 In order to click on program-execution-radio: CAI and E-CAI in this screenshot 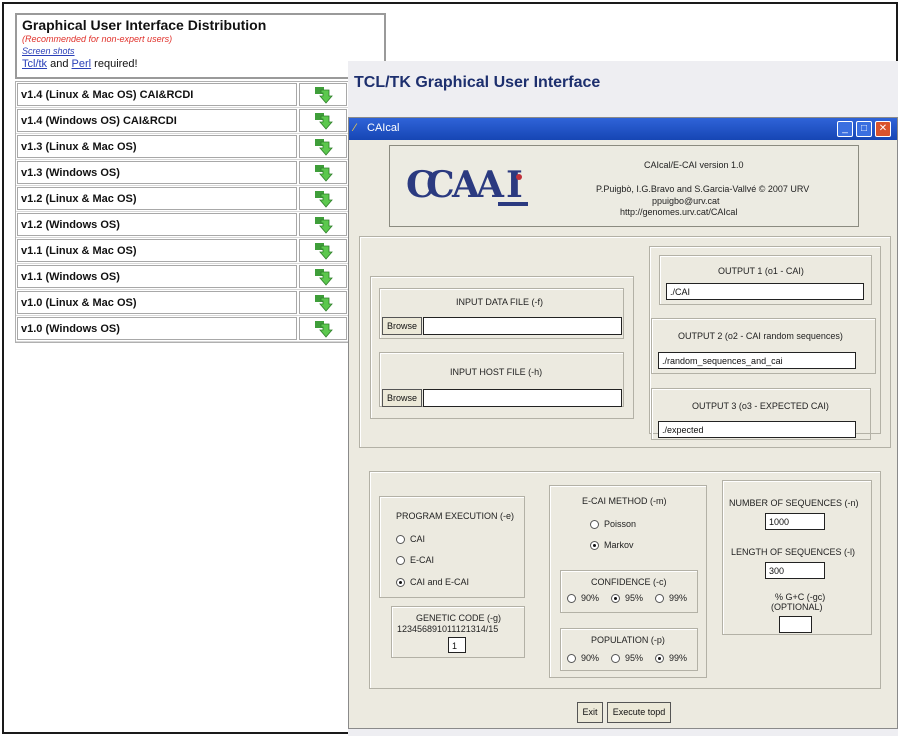, I will do `click(432, 582)`.